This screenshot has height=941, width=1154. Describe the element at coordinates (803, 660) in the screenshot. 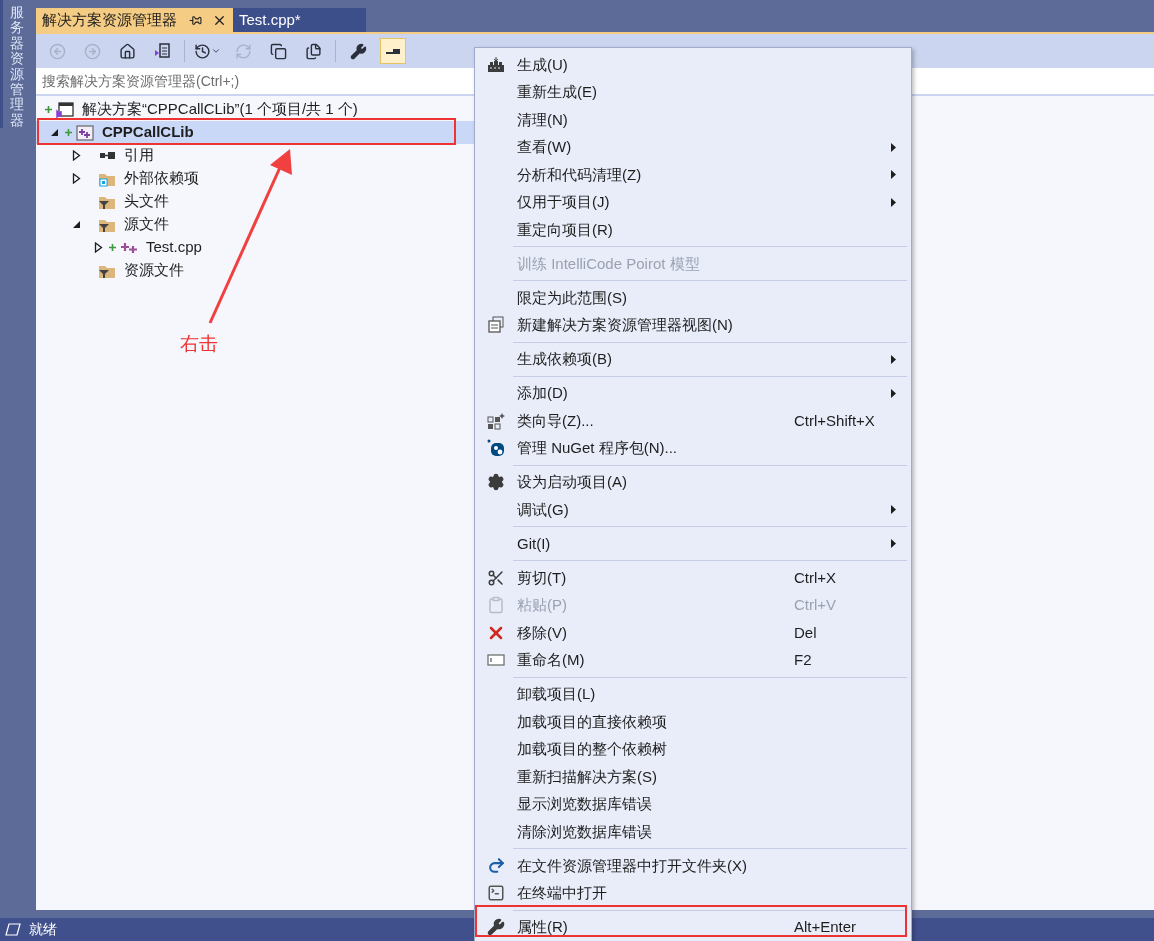

I see `shortcut-label: F2` at that location.